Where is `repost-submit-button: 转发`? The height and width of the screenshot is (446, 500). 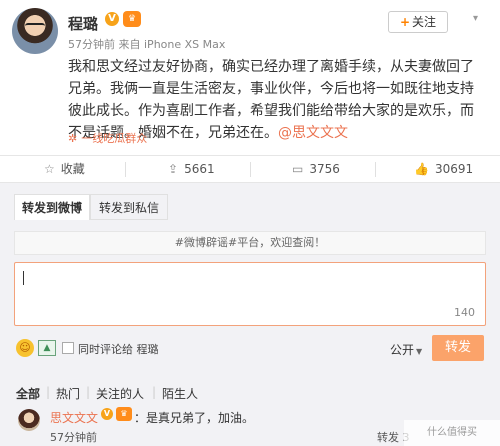
repost-submit-button: 转发 is located at coordinates (458, 348).